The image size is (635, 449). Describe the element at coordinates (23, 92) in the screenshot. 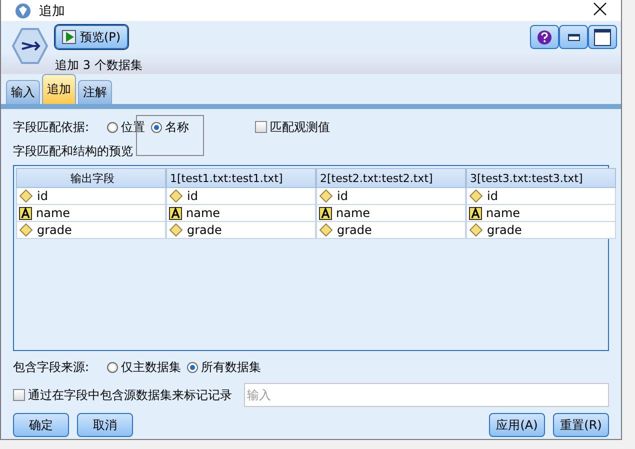

I see `tab: 输入` at that location.